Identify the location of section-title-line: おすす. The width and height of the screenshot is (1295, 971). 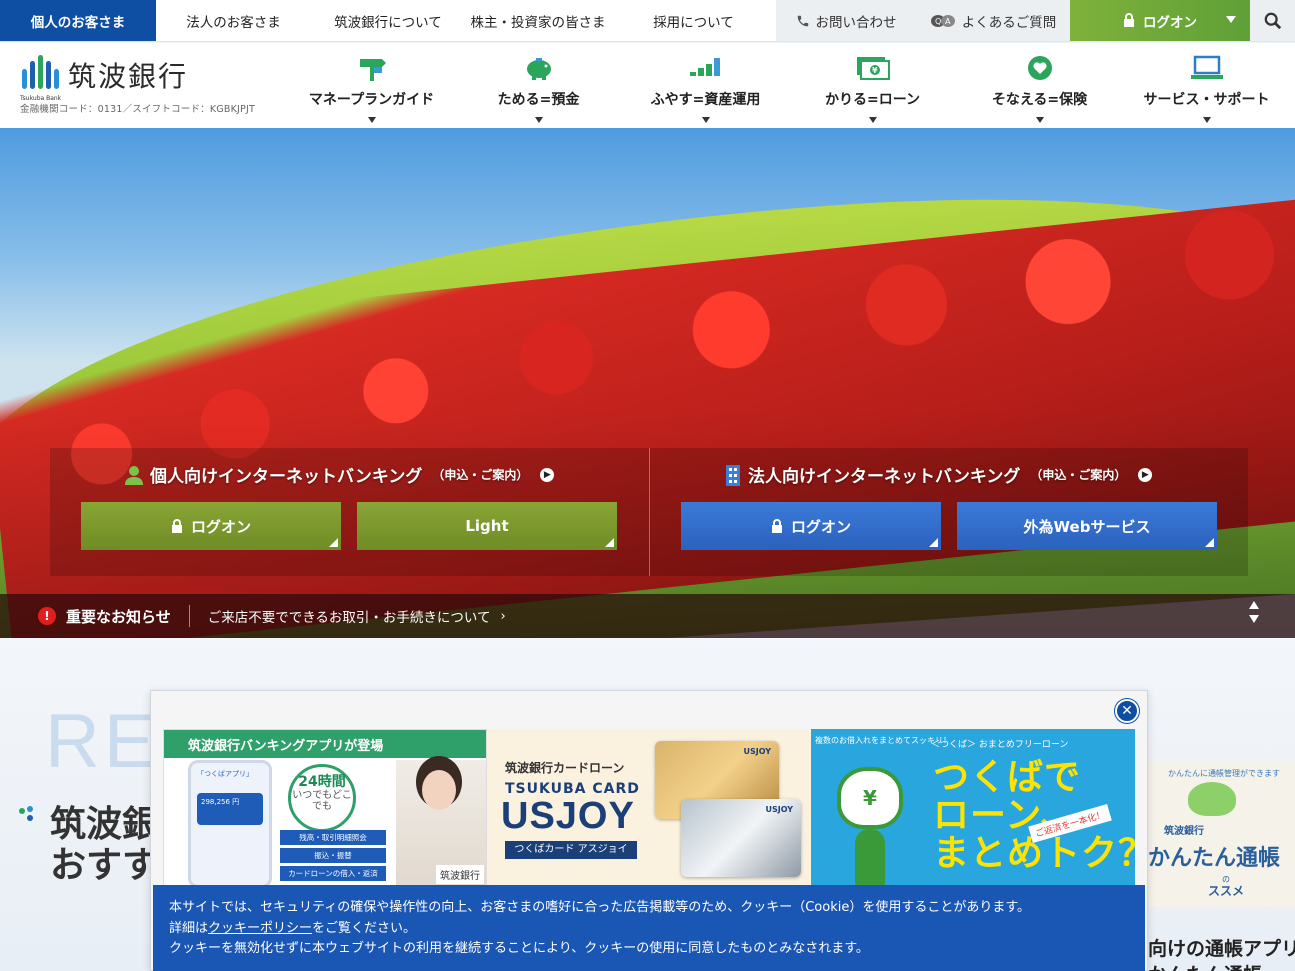
(104, 866).